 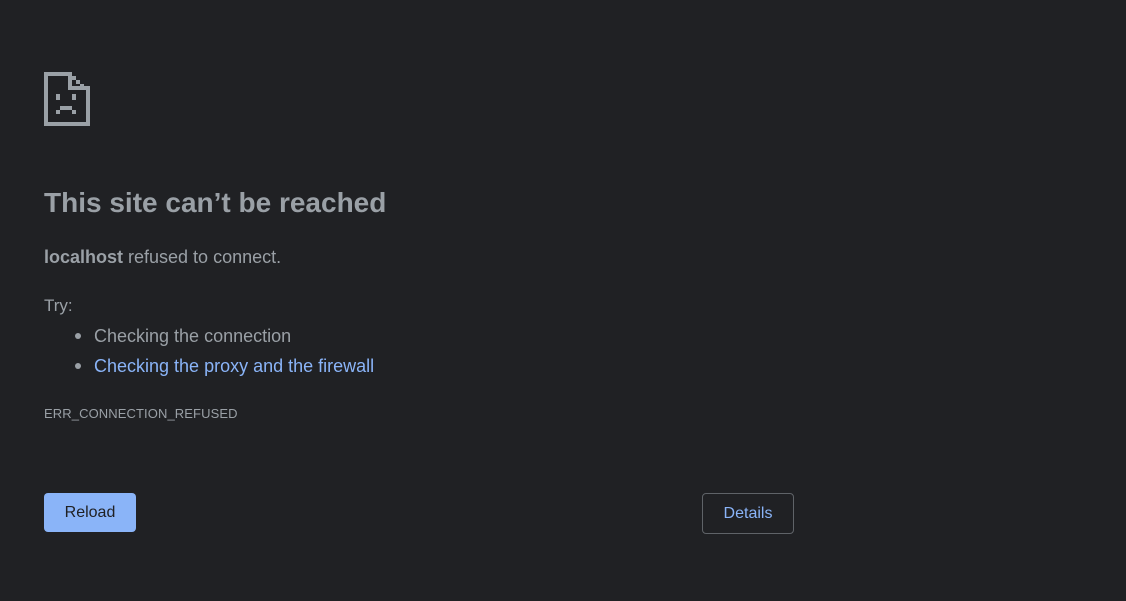 What do you see at coordinates (215, 202) in the screenshot?
I see `page-title: This site can’t be reached` at bounding box center [215, 202].